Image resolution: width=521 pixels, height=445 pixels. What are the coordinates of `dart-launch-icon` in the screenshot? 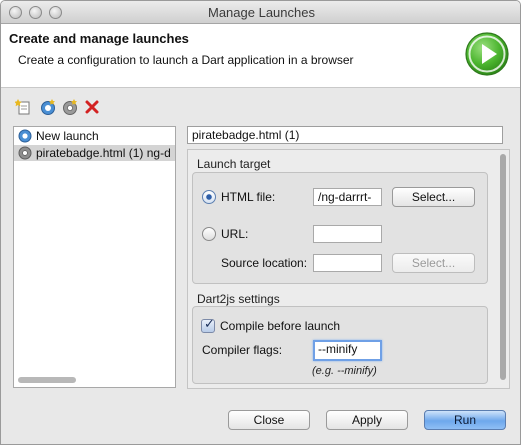 It's located at (25, 136).